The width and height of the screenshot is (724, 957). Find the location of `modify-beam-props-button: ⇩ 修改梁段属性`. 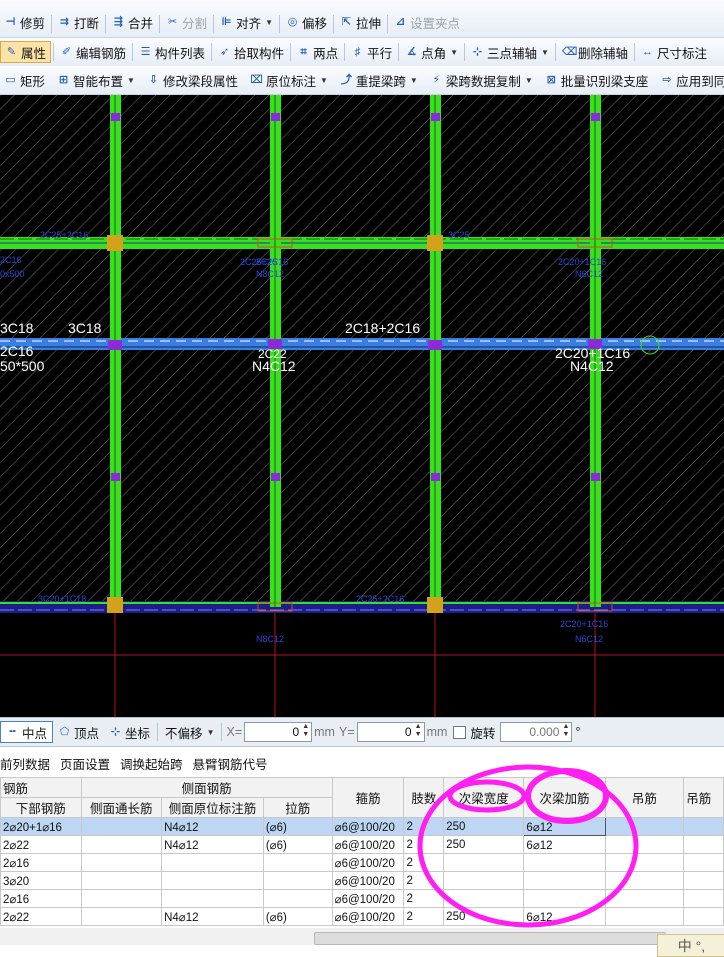

modify-beam-props-button: ⇩ 修改梁段属性 is located at coordinates (192, 80).